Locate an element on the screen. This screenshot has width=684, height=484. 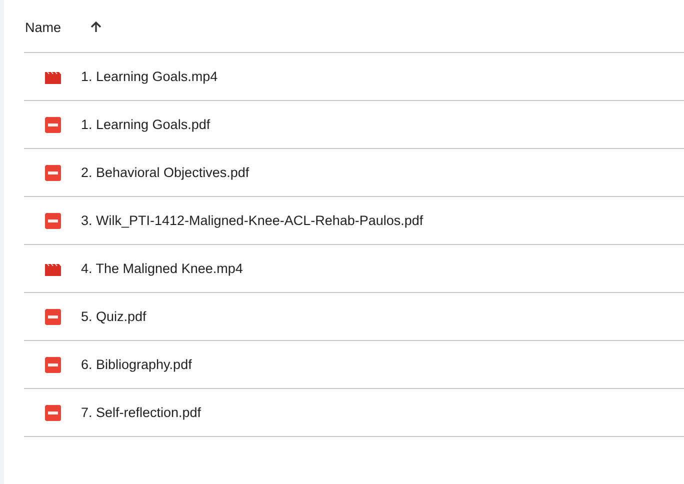
file-name: 2. Behavioral Objectives.pdf is located at coordinates (165, 172).